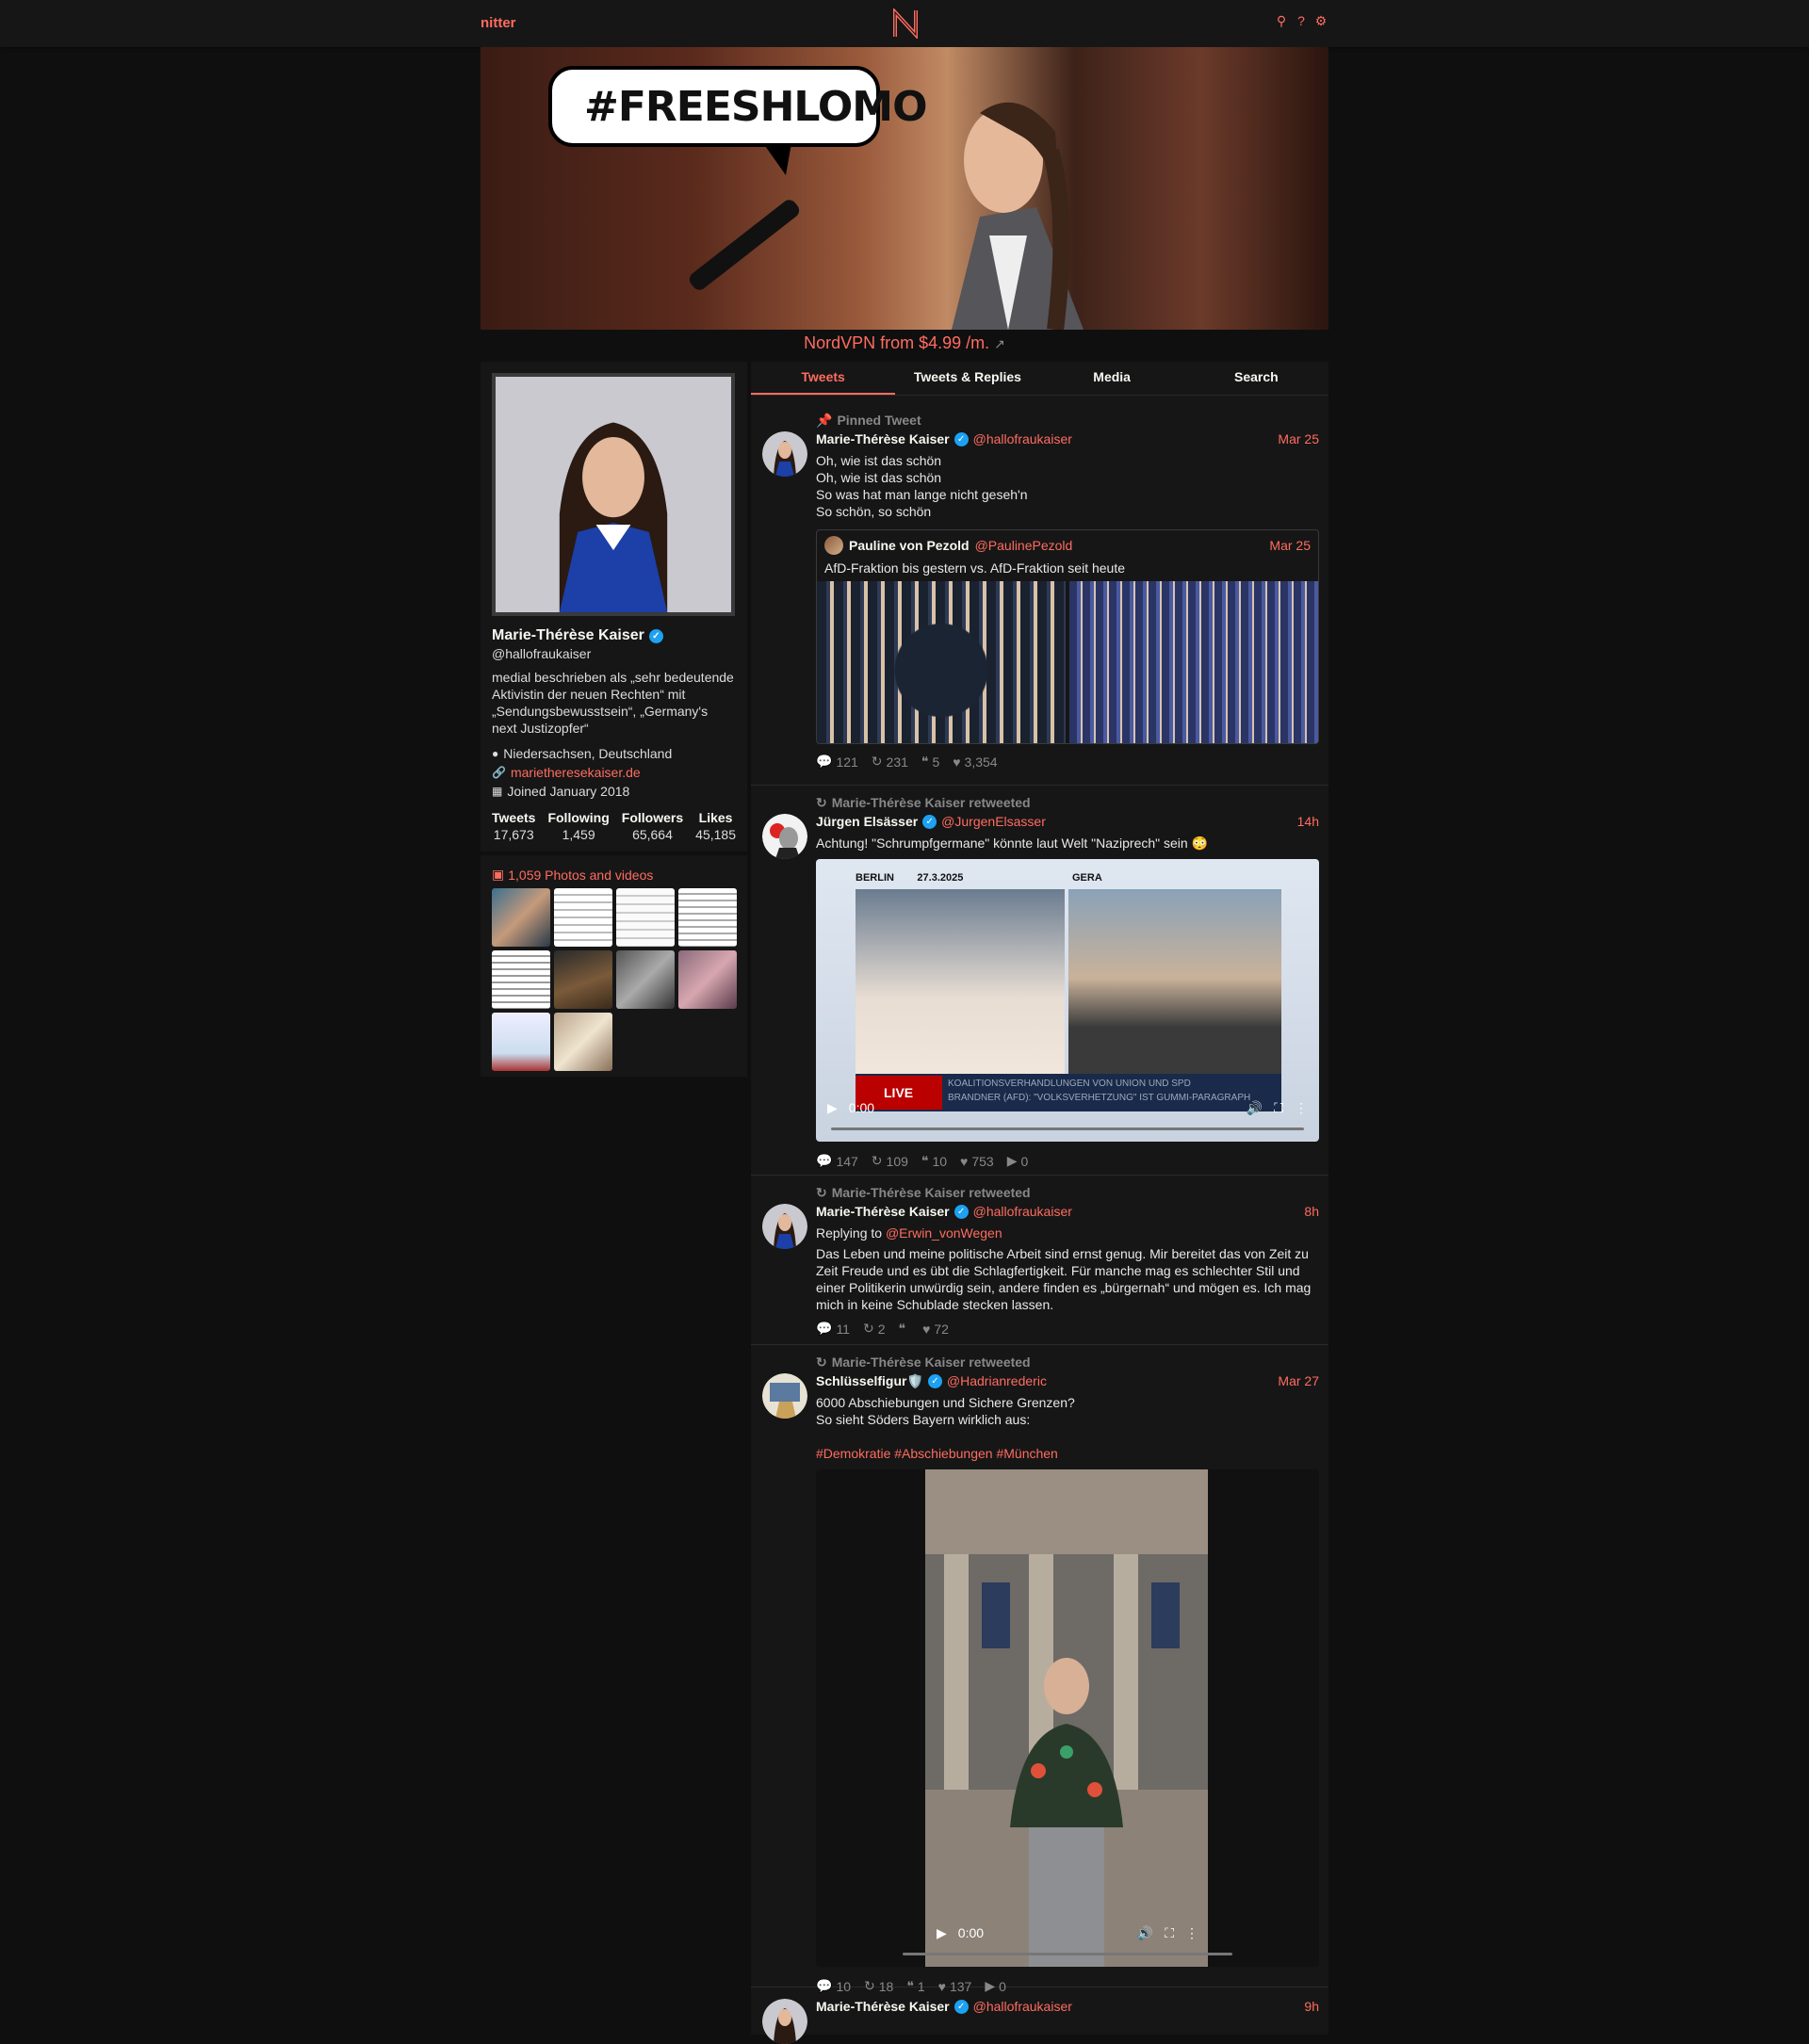  What do you see at coordinates (576, 772) in the screenshot?
I see `website-link: marietheresekaiser.de` at bounding box center [576, 772].